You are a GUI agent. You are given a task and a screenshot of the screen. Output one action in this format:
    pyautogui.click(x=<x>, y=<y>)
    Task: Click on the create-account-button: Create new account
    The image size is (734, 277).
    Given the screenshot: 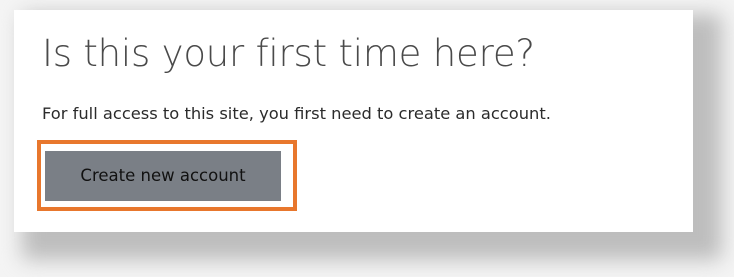 What is the action you would take?
    pyautogui.click(x=163, y=176)
    